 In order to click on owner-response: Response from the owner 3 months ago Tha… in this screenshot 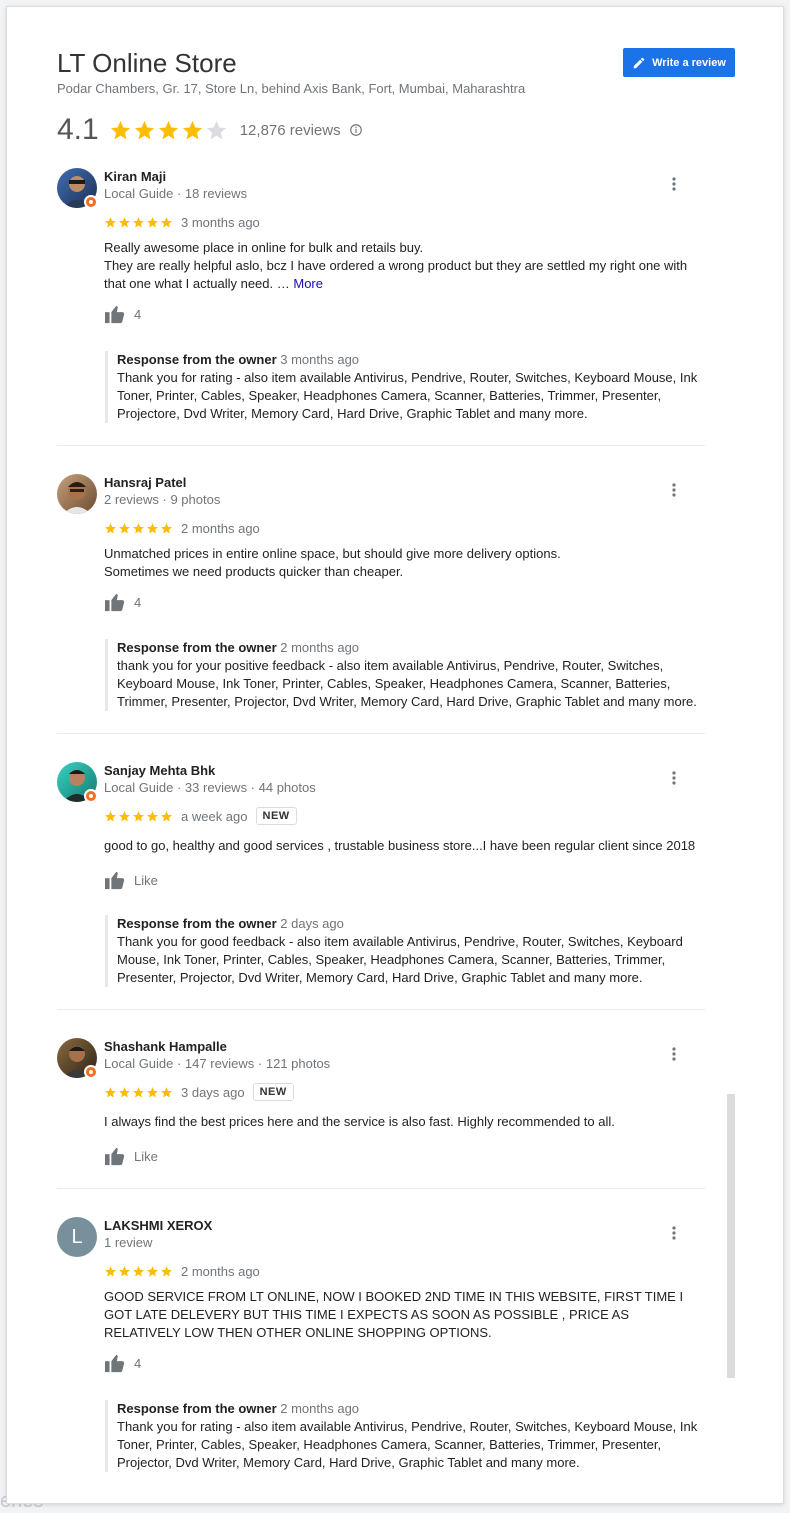, I will do `click(405, 387)`.